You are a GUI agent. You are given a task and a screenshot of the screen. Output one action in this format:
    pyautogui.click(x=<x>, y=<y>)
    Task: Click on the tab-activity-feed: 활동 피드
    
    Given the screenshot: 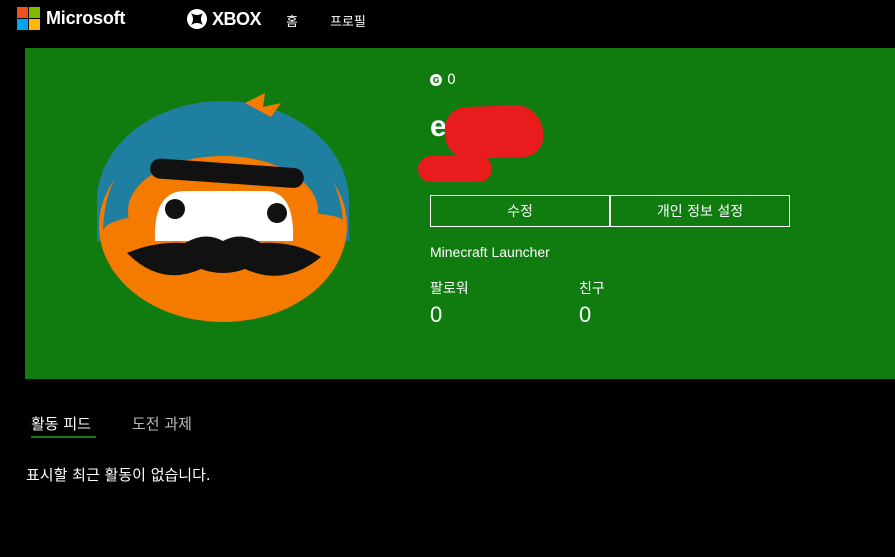 What is the action you would take?
    pyautogui.click(x=61, y=423)
    